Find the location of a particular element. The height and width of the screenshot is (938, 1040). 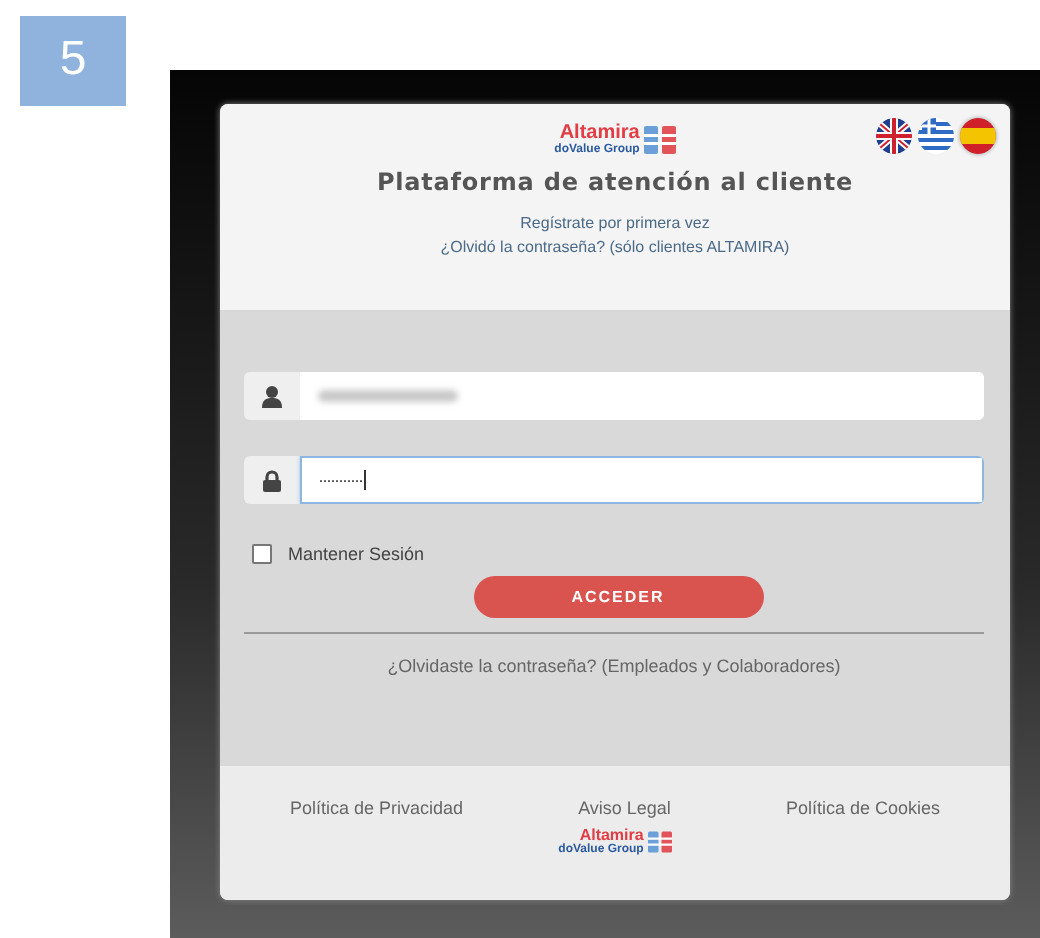

login-button: ACCEDER is located at coordinates (618, 597).